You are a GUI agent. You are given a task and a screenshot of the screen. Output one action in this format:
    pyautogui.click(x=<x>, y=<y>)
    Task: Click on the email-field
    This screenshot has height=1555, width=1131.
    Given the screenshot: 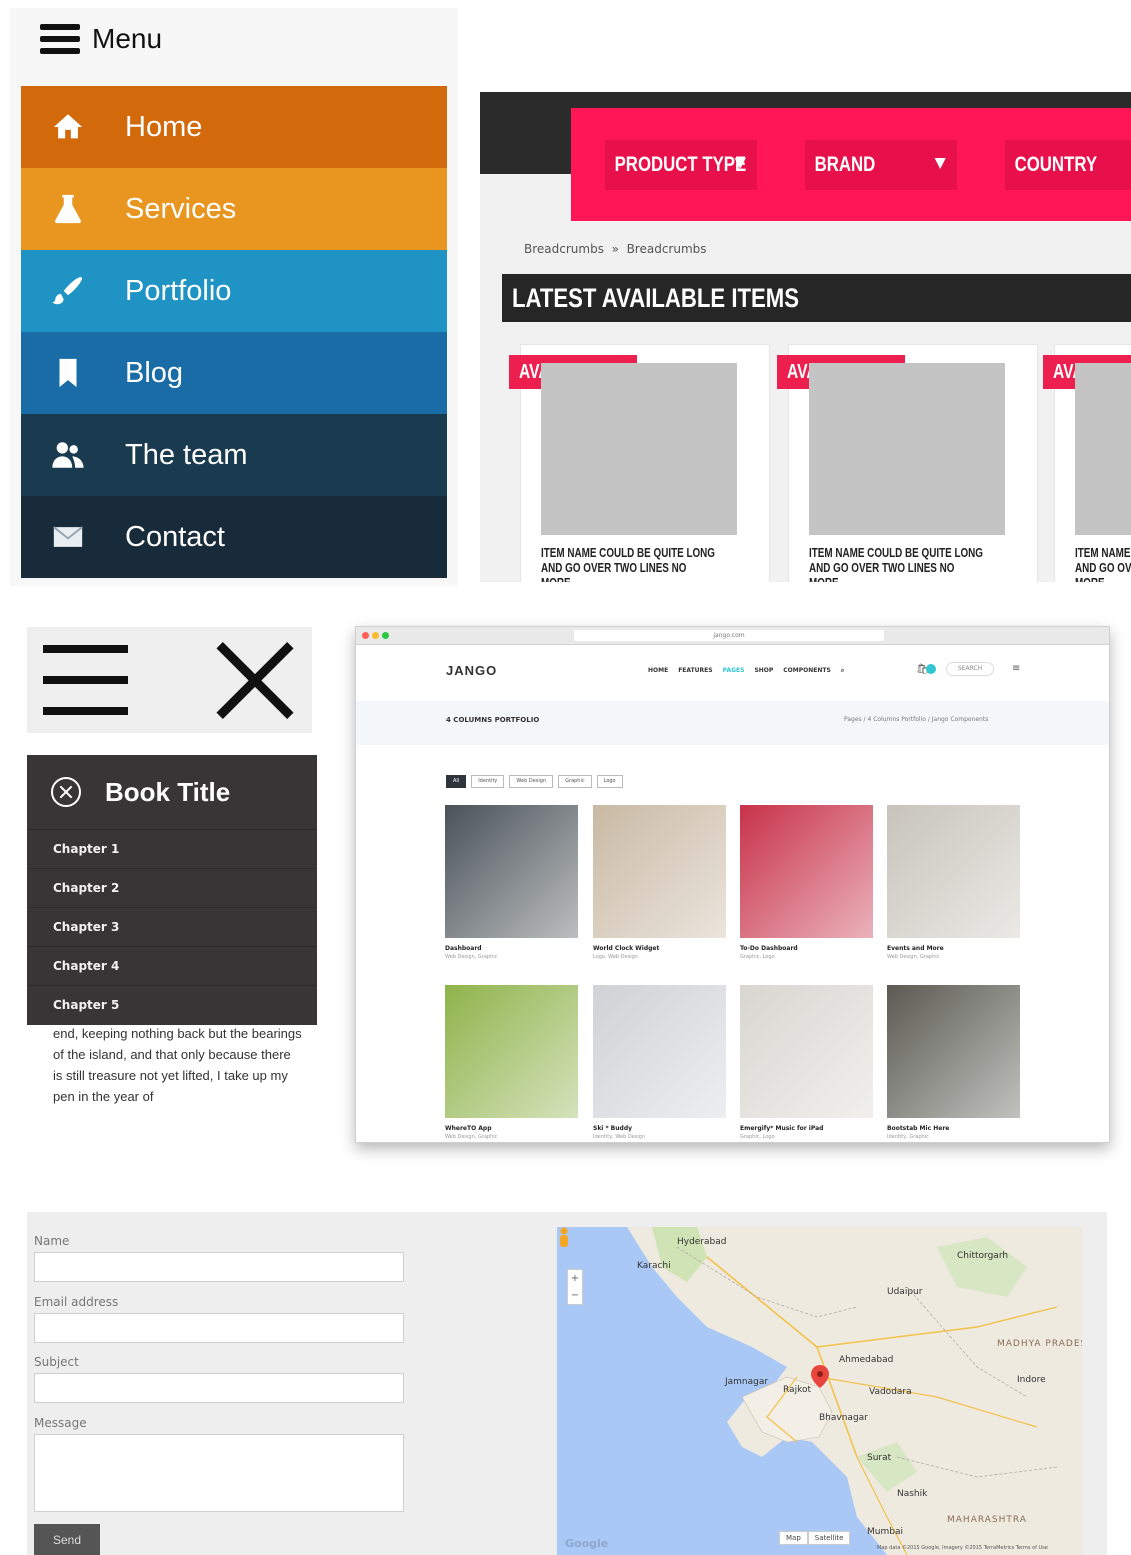 What is the action you would take?
    pyautogui.click(x=219, y=1328)
    